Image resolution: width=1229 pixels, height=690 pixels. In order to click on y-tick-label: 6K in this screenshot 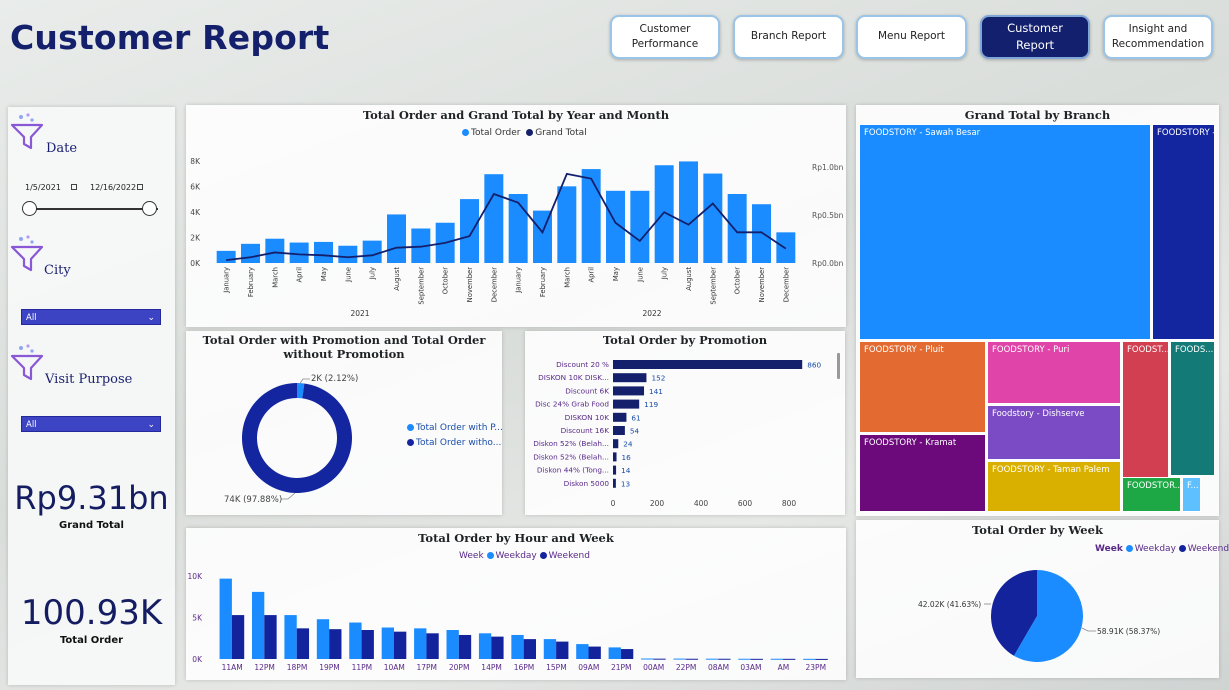, I will do `click(195, 186)`.